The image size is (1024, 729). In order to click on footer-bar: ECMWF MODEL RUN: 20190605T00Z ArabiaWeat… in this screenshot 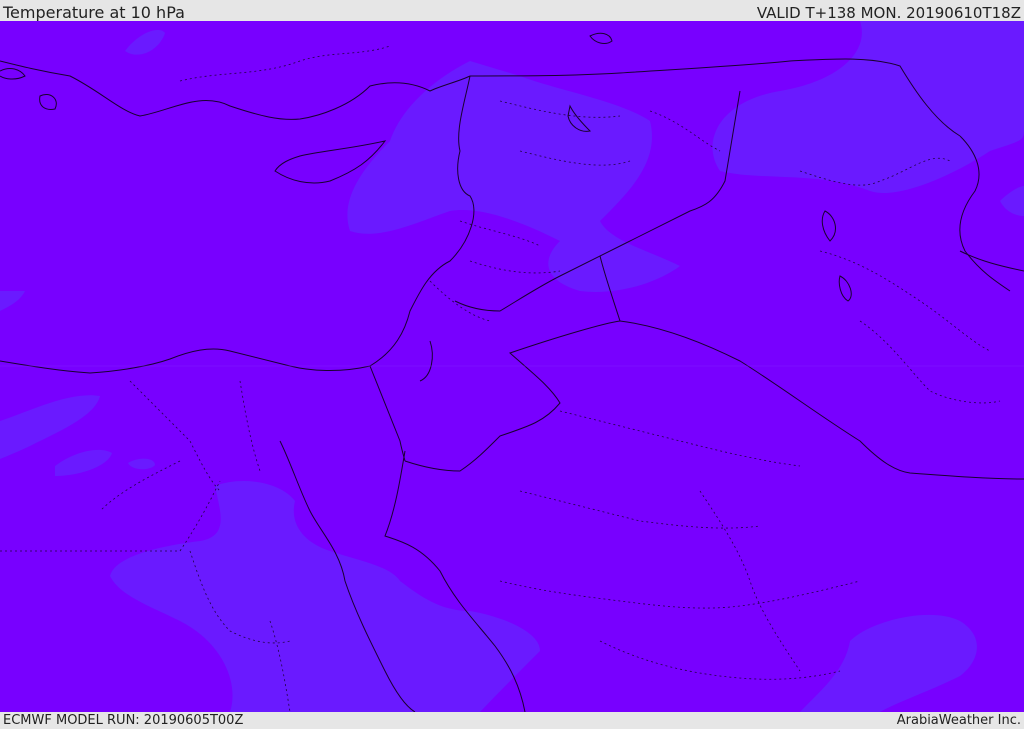, I will do `click(512, 720)`.